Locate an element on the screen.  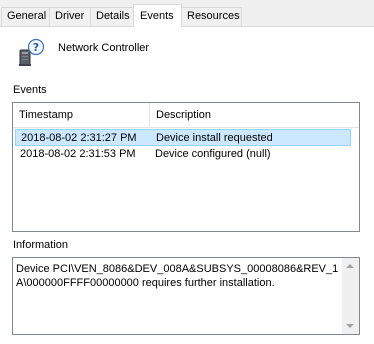
tab-strip: General Driver Details Events Resources is located at coordinates (187, 13).